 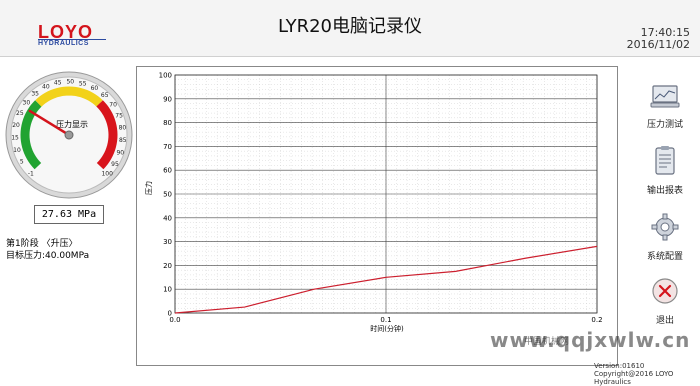 I want to click on y-tick-label: 80, so click(x=167, y=123).